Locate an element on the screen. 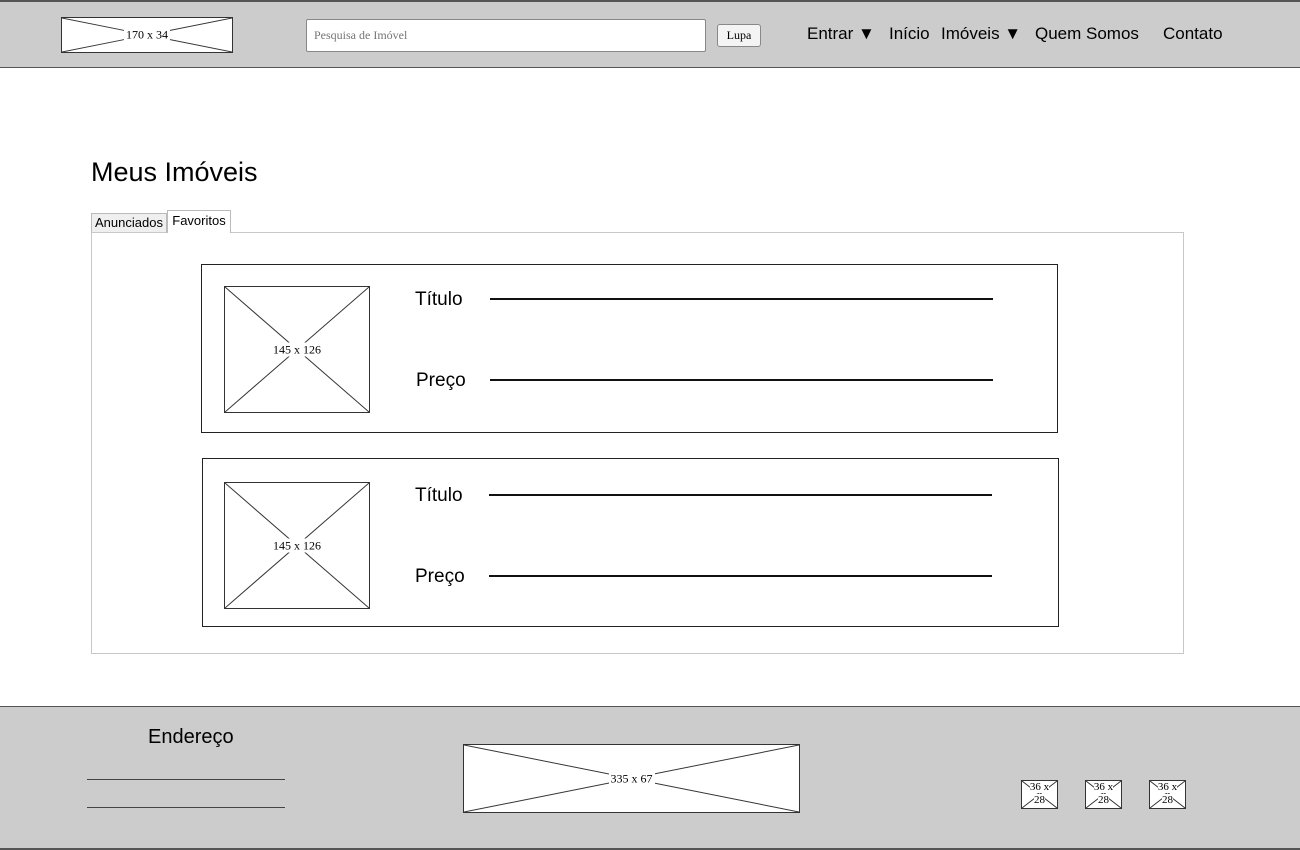 The image size is (1300, 850). nav-contato-link: Contato is located at coordinates (1193, 34).